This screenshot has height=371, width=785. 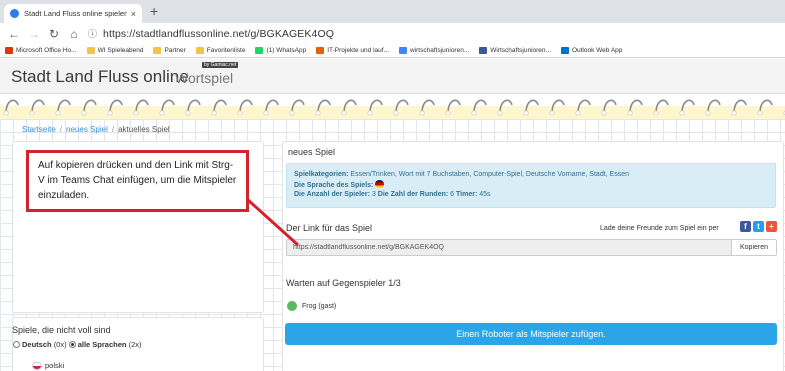 What do you see at coordinates (452, 194) in the screenshot?
I see `rounds-value: 6` at bounding box center [452, 194].